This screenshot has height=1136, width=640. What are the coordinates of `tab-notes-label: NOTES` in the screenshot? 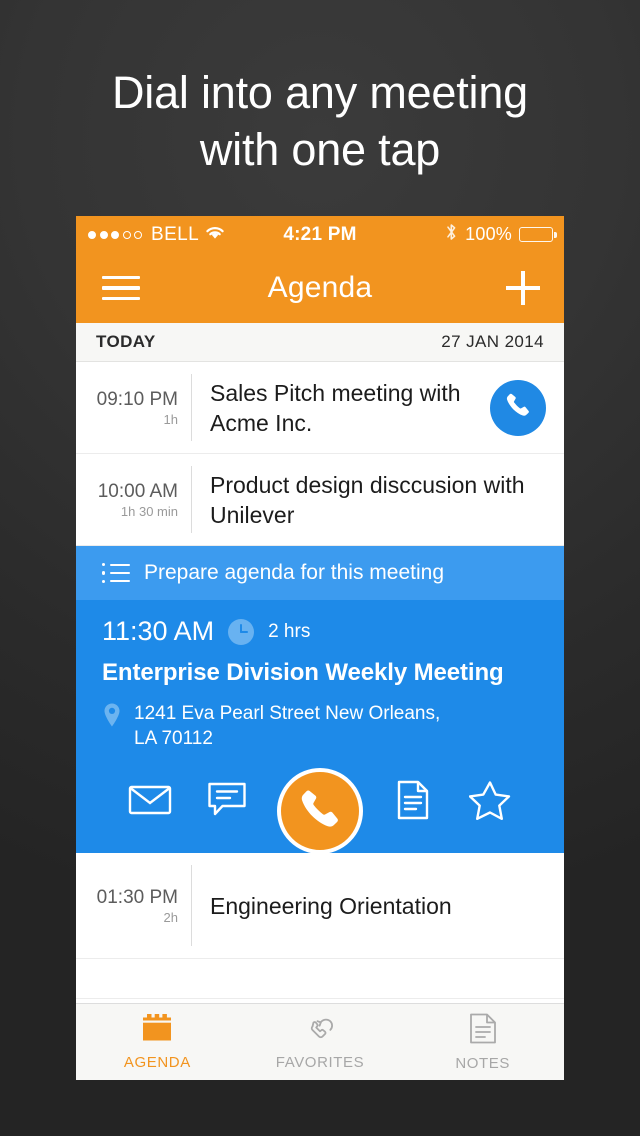 It's located at (483, 1063).